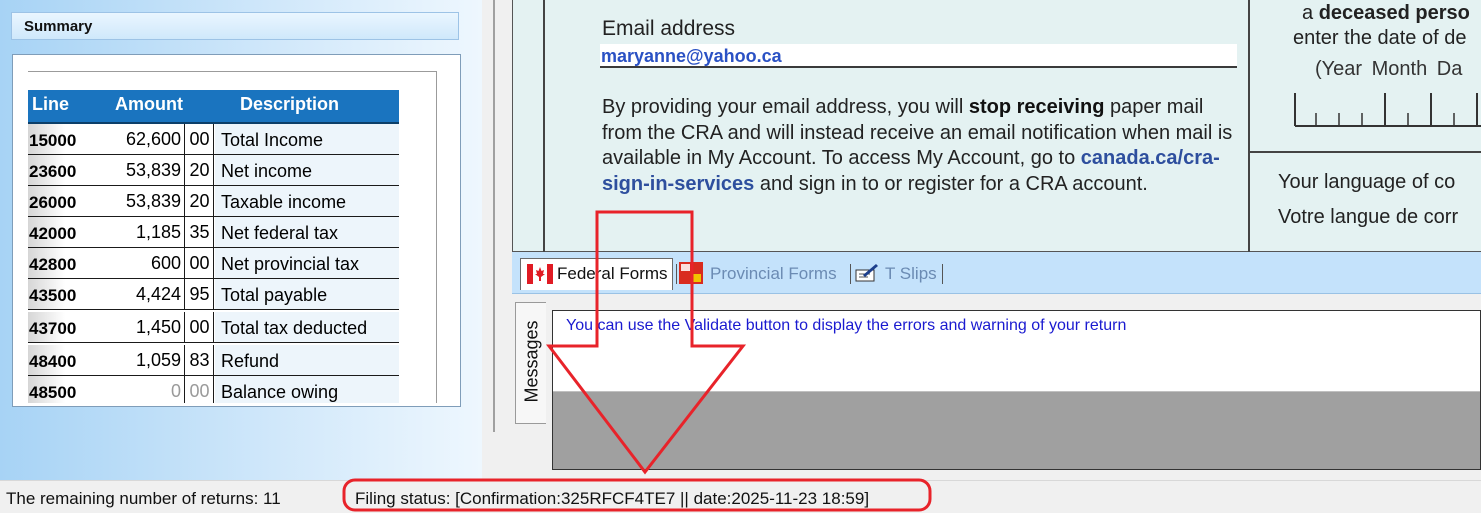 The image size is (1481, 513). Describe the element at coordinates (918, 56) in the screenshot. I see `email-field: maryanne@yahoo.ca` at that location.